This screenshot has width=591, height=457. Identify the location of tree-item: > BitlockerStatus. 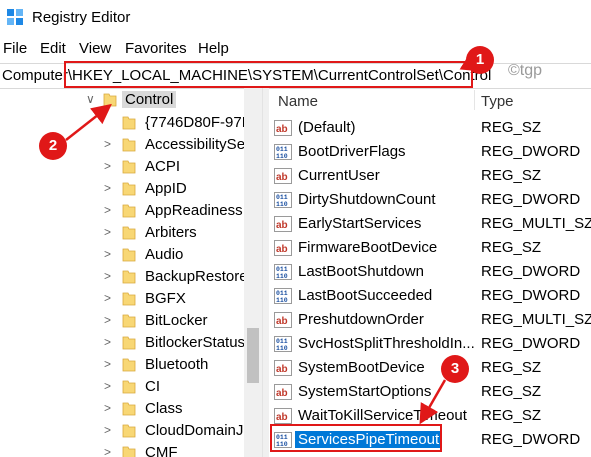
(131, 343).